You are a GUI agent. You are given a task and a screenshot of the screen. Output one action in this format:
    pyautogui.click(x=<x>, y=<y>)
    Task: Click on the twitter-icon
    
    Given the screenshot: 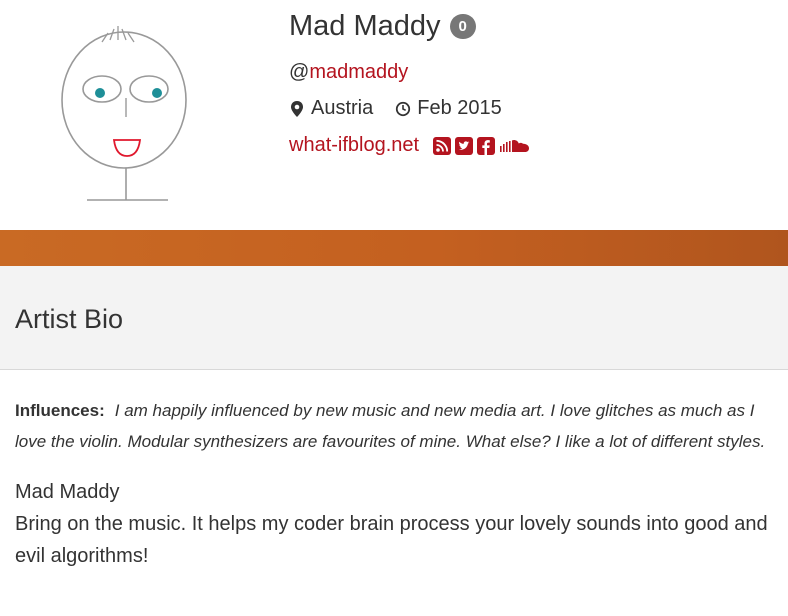 What is the action you would take?
    pyautogui.click(x=464, y=145)
    